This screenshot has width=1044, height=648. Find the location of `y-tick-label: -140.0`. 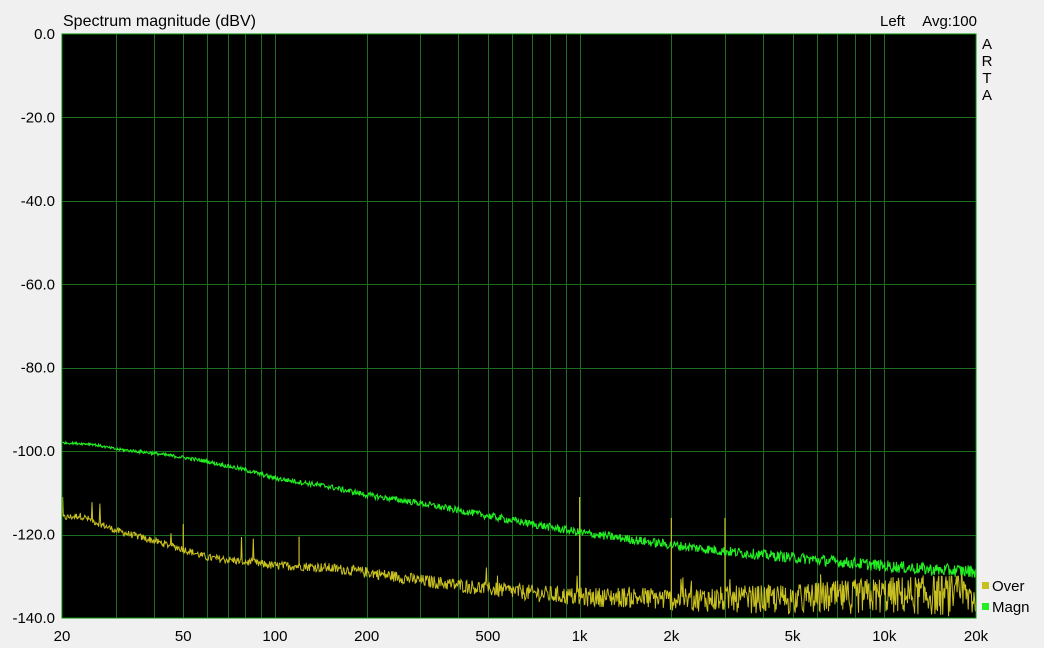

y-tick-label: -140.0 is located at coordinates (33, 618).